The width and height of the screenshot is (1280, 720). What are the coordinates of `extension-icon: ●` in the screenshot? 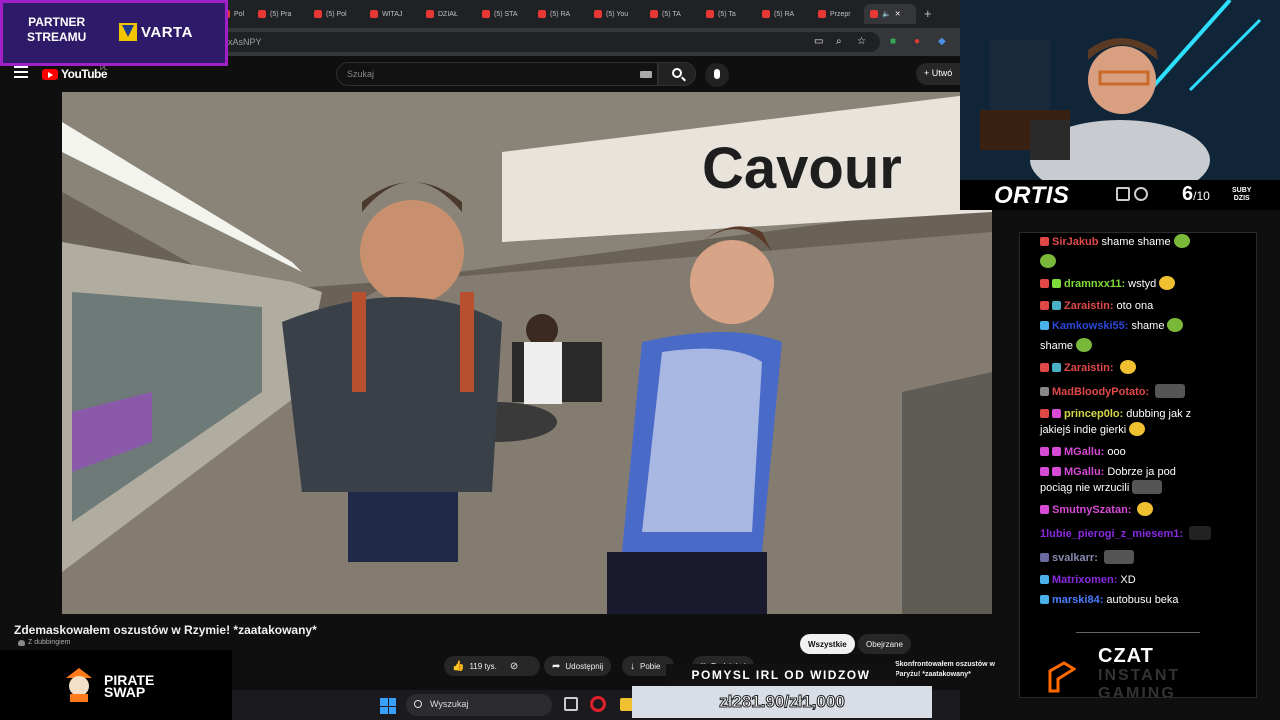 It's located at (917, 41).